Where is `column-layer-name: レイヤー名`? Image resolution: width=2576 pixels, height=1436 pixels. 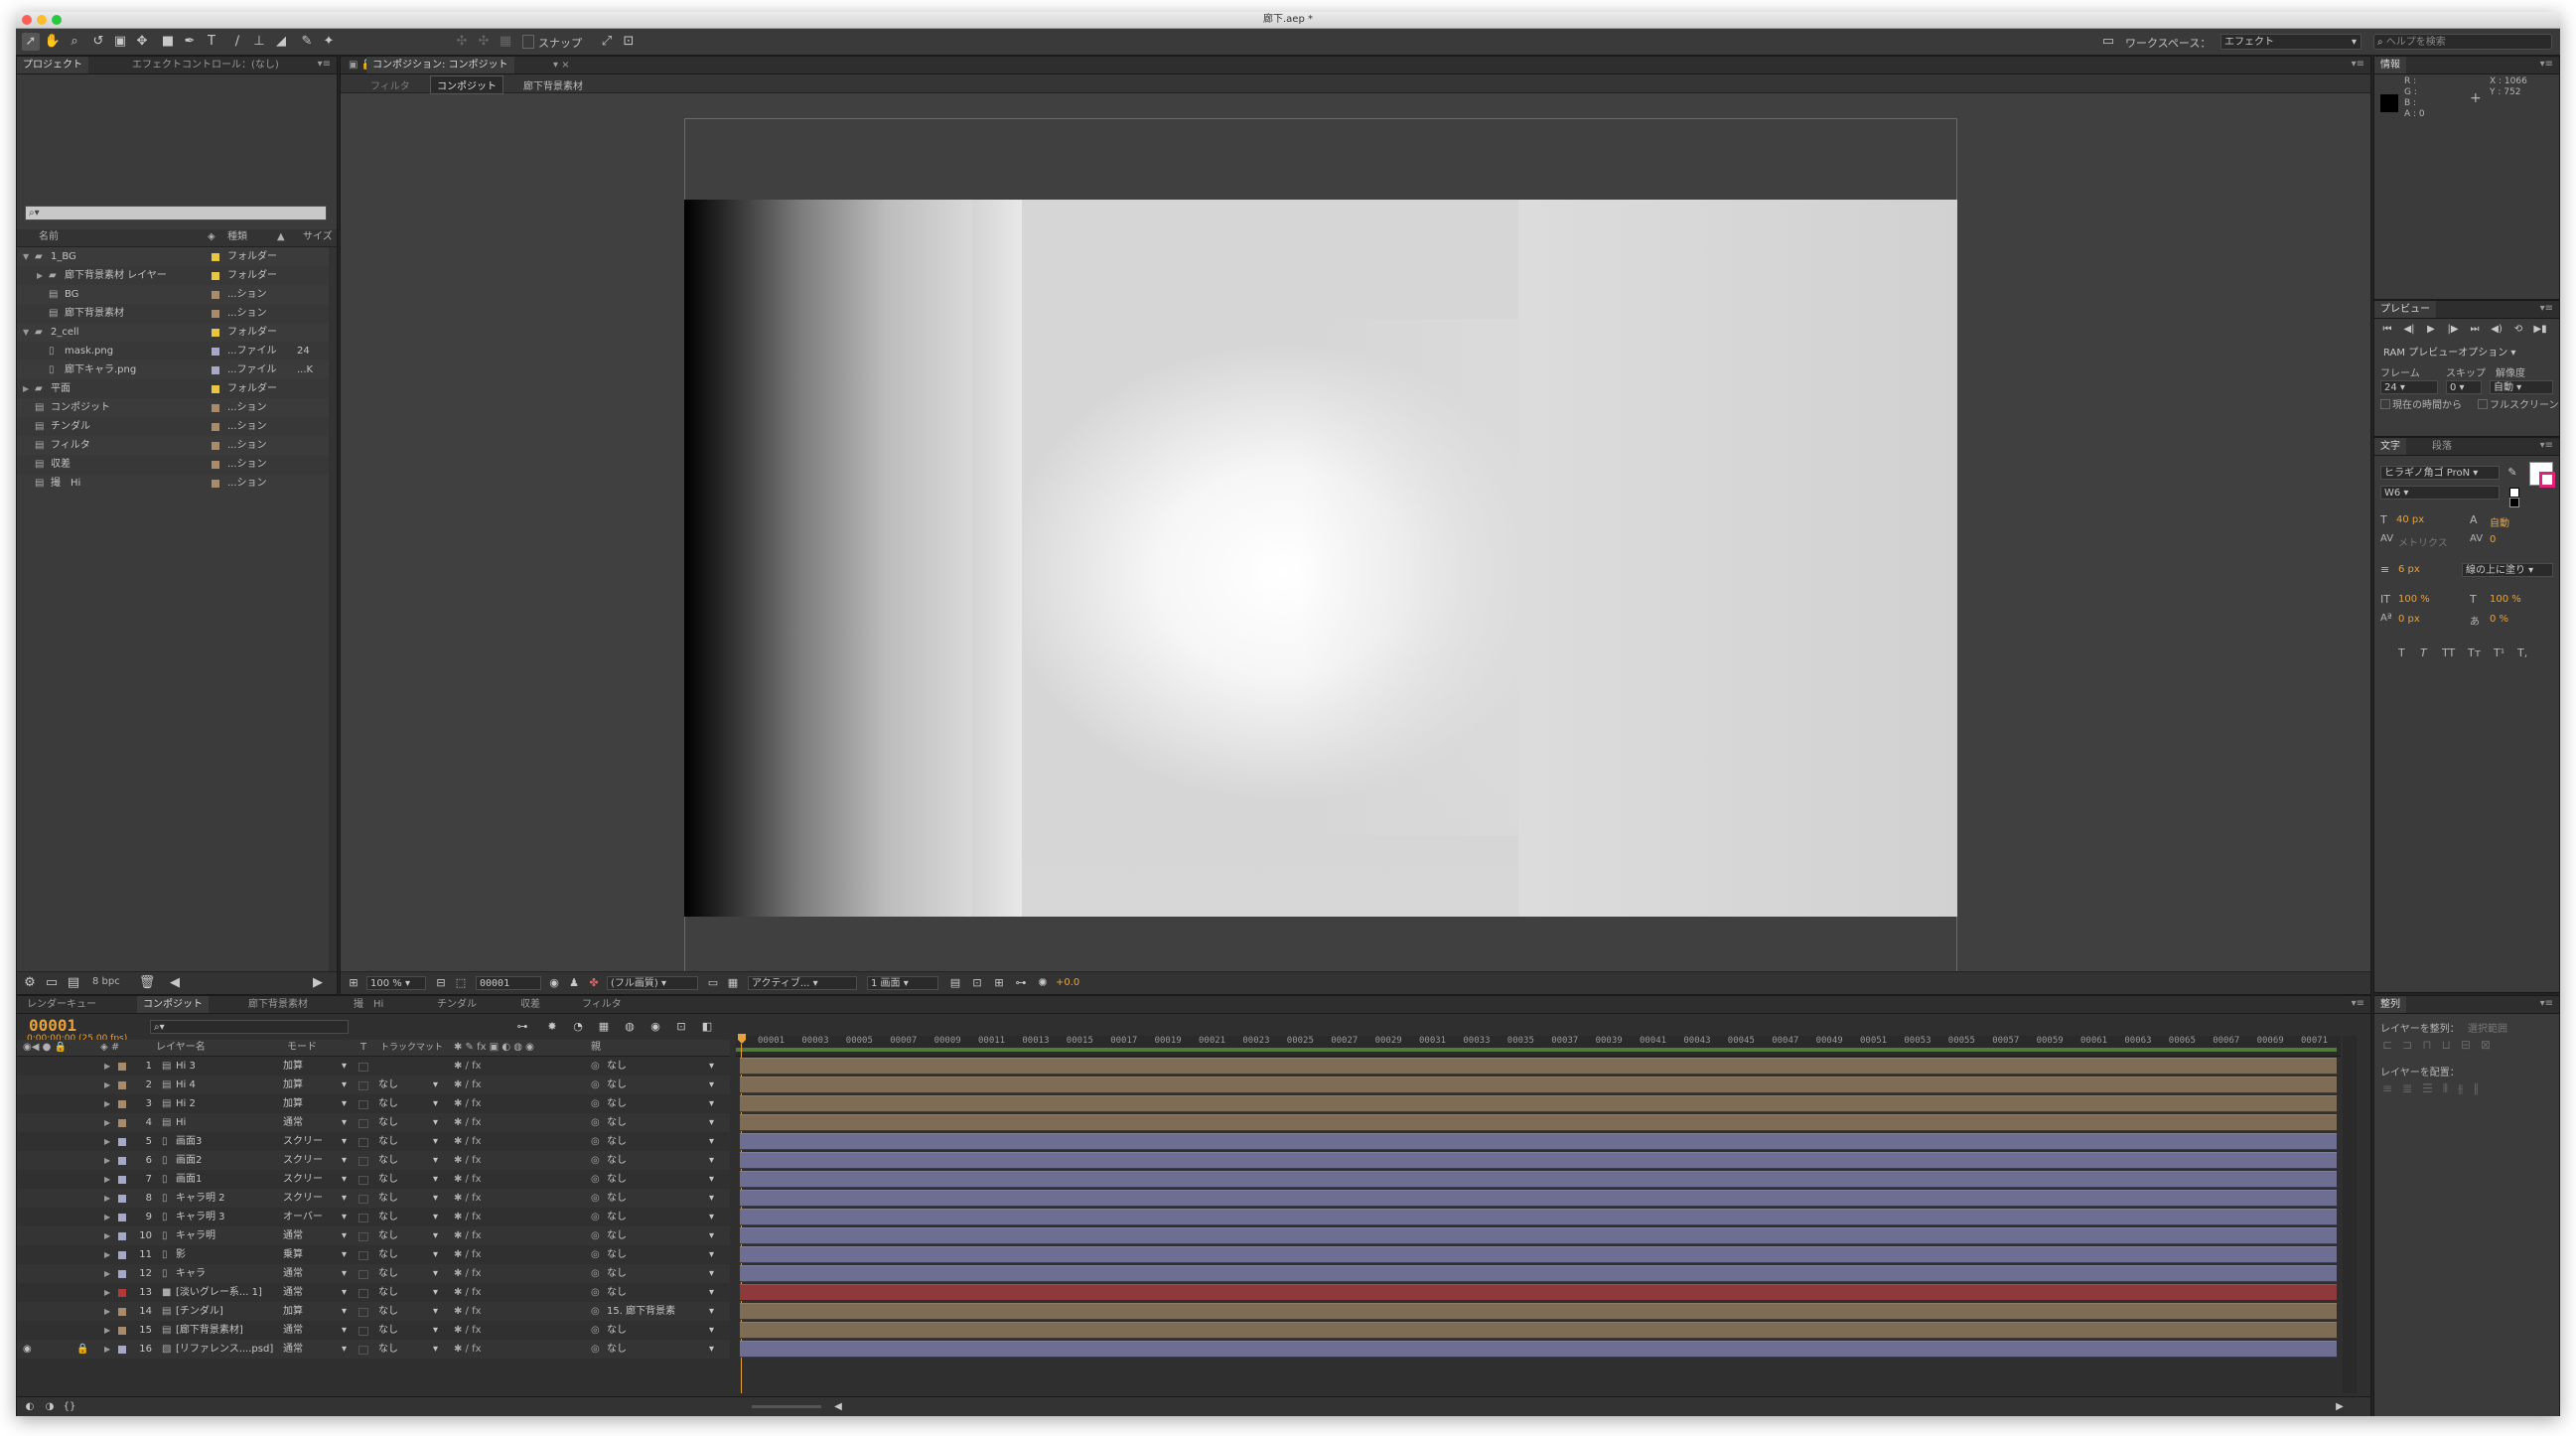
column-layer-name: レイヤー名 is located at coordinates (181, 1048).